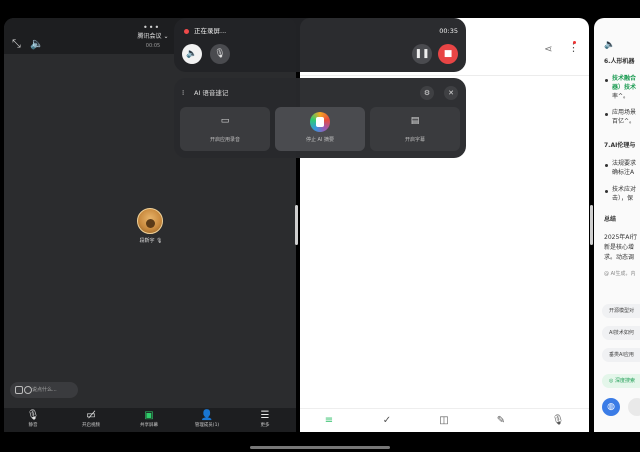 This screenshot has width=640, height=452. What do you see at coordinates (558, 421) in the screenshot?
I see `mic-input-icon: 🎙` at bounding box center [558, 421].